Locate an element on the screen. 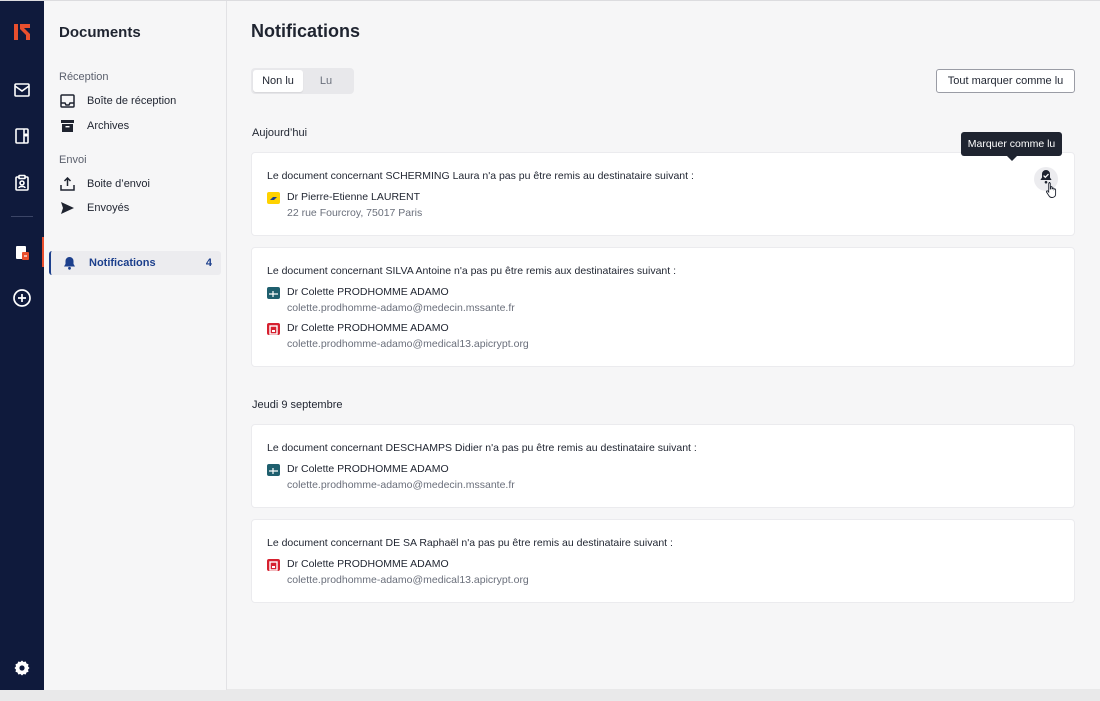  send-arrow-icon is located at coordinates (67, 208).